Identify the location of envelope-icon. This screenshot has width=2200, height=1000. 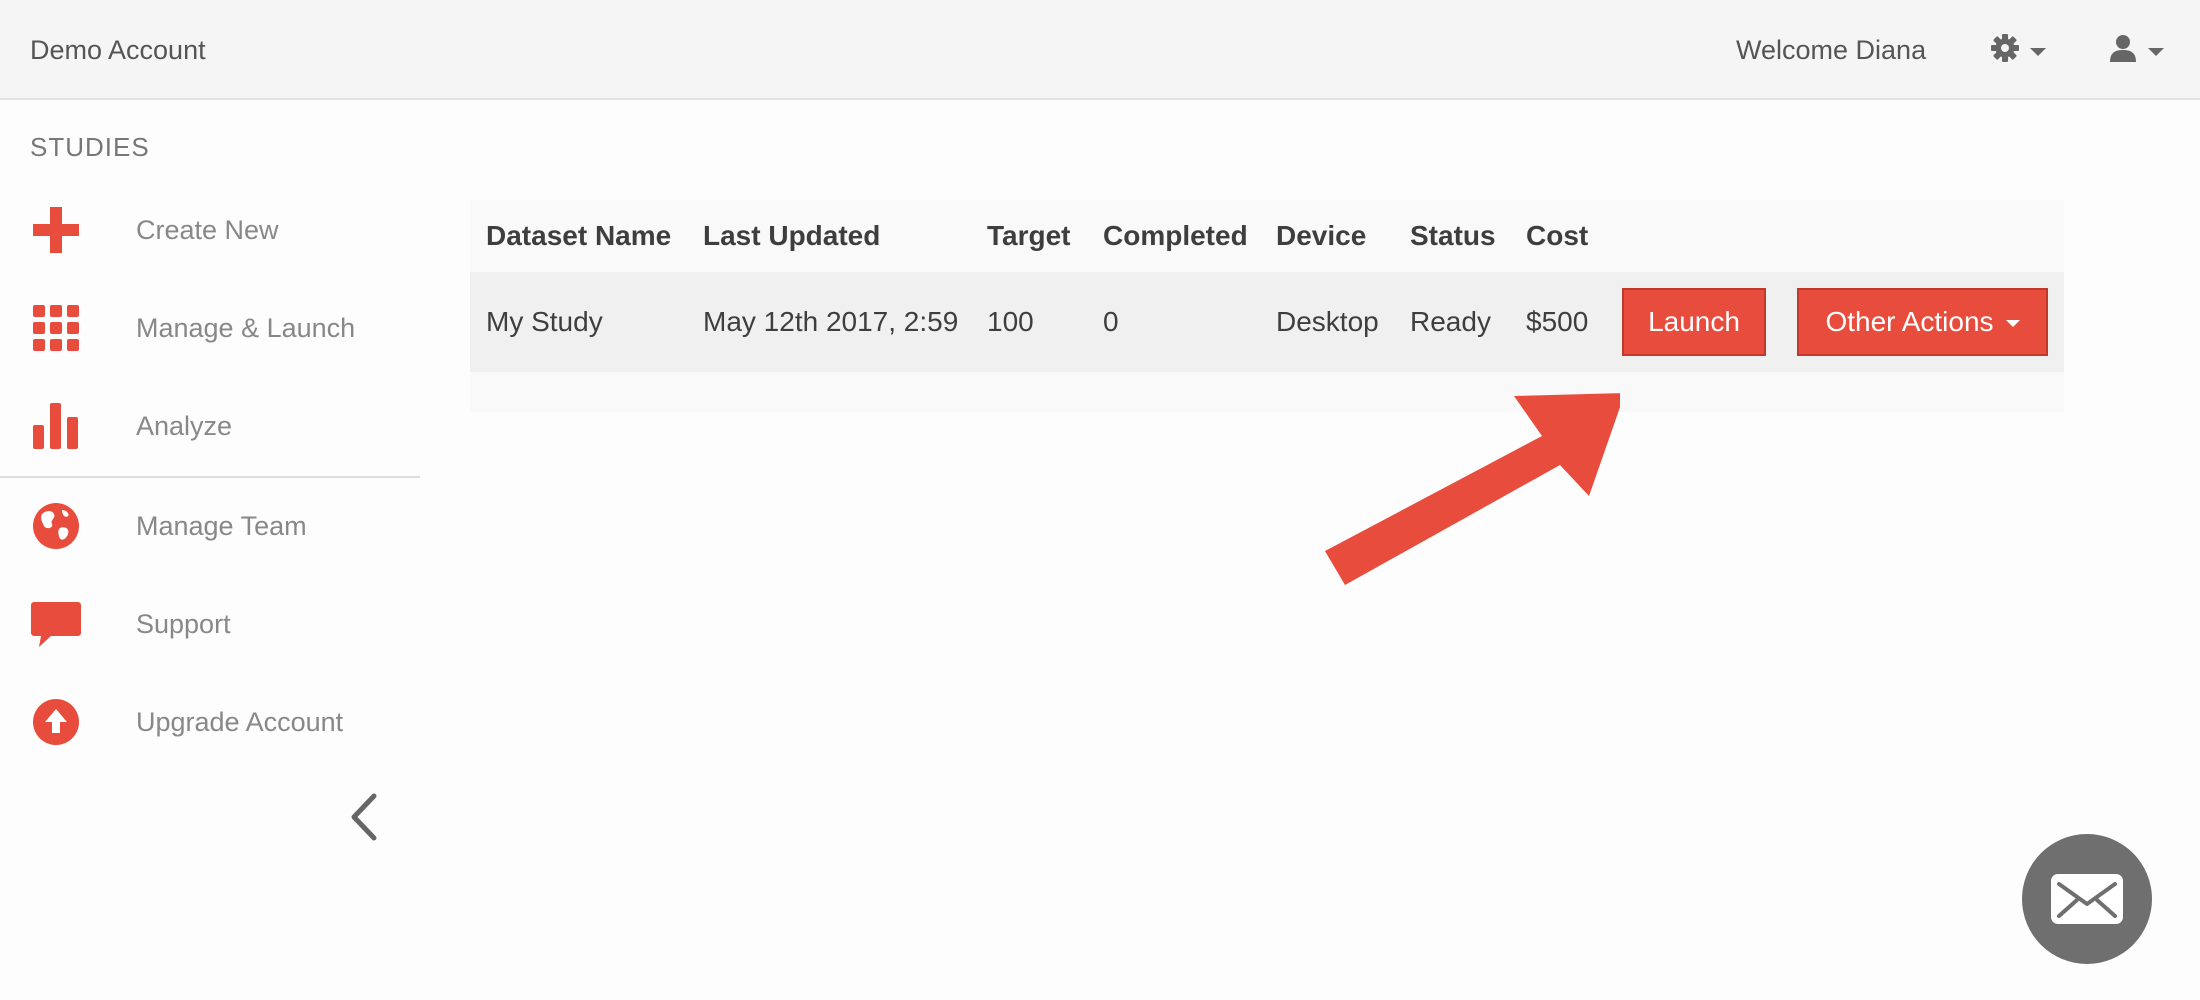
(2087, 899).